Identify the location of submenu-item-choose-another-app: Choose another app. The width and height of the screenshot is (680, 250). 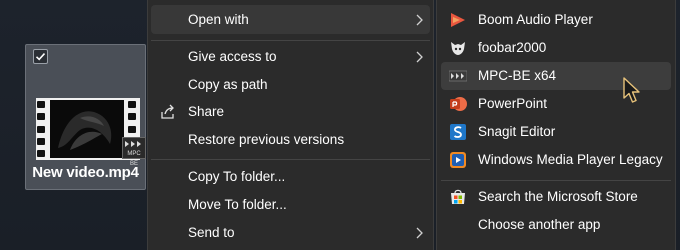
(556, 225).